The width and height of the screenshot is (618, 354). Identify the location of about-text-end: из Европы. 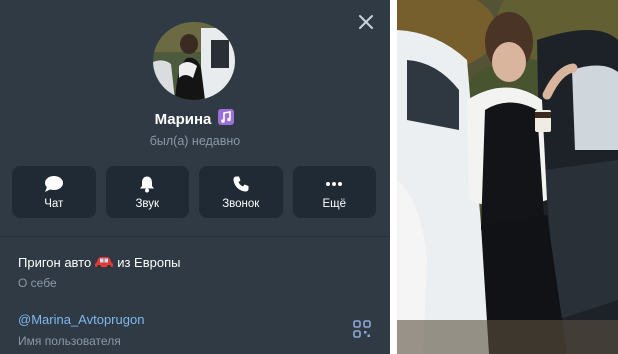
(149, 262).